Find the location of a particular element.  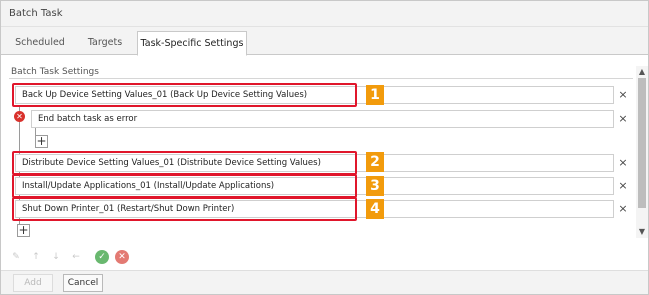

tab-scheduled: Scheduled is located at coordinates (40, 43).